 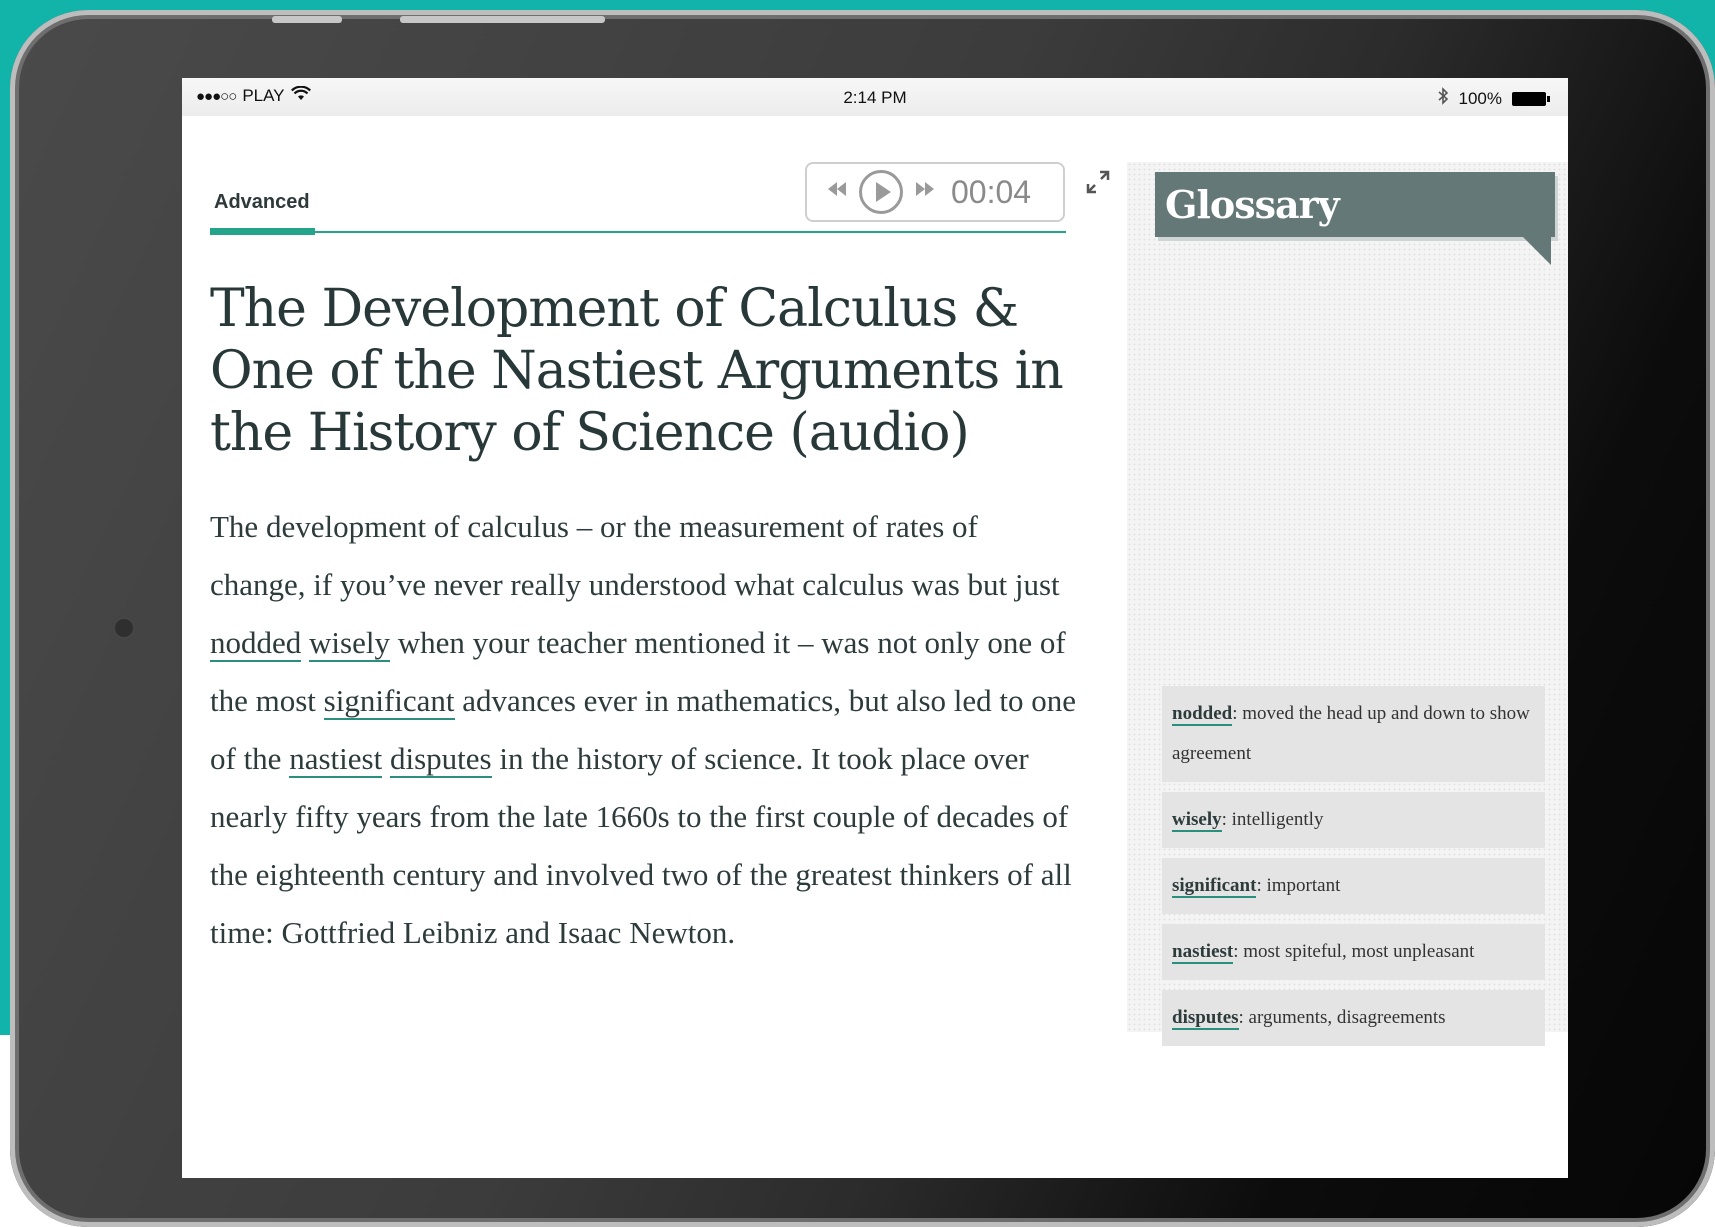 I want to click on tab-active-indicator, so click(x=262, y=231).